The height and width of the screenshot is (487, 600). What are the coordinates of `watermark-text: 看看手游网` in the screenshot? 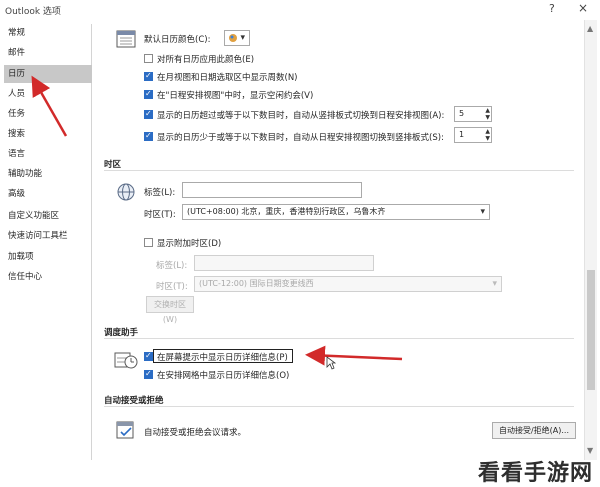 It's located at (536, 473).